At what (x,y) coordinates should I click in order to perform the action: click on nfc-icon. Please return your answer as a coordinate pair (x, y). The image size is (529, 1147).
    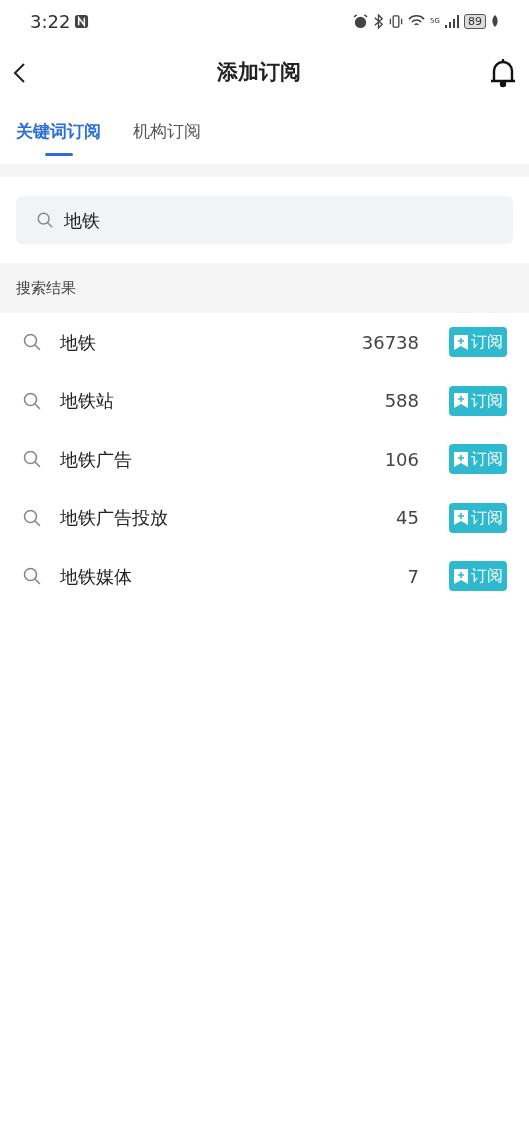
    Looking at the image, I should click on (82, 21).